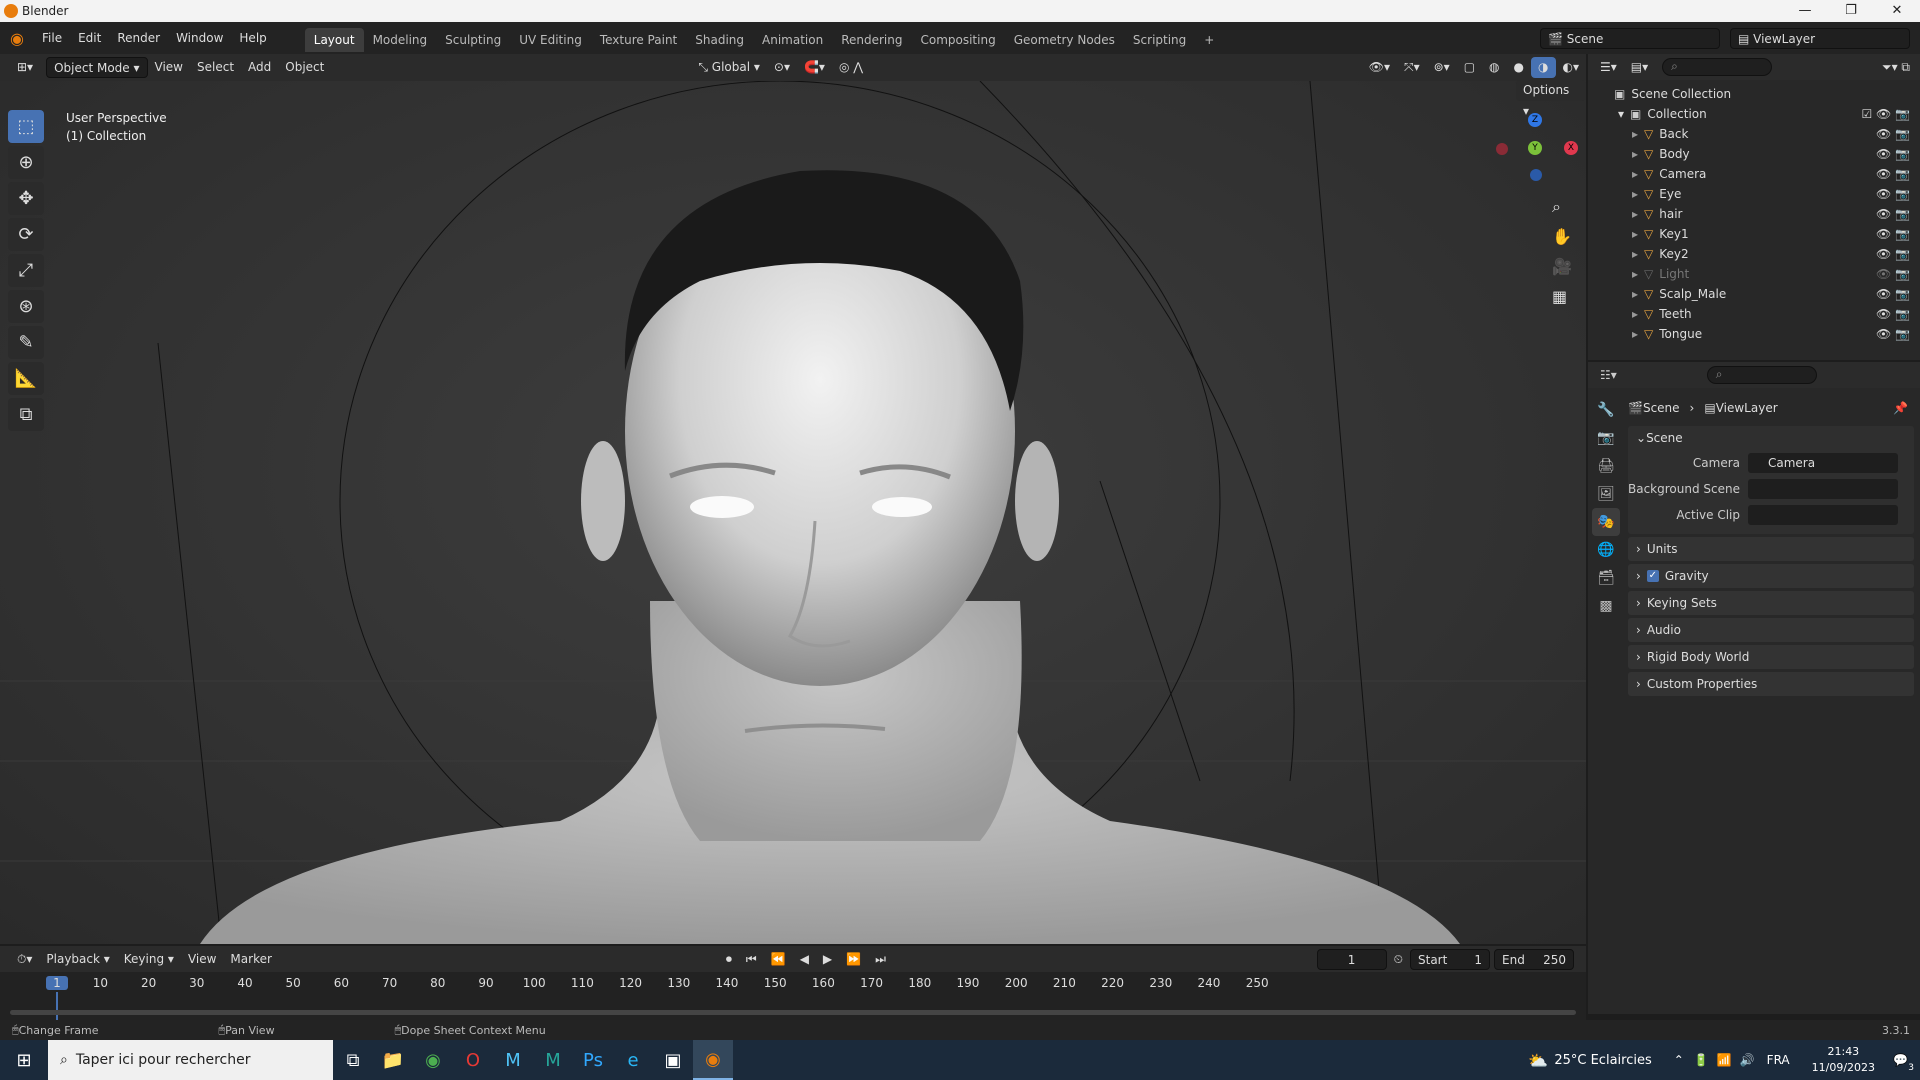  Describe the element at coordinates (880, 959) in the screenshot. I see `jump-end-icon: ⏭` at that location.